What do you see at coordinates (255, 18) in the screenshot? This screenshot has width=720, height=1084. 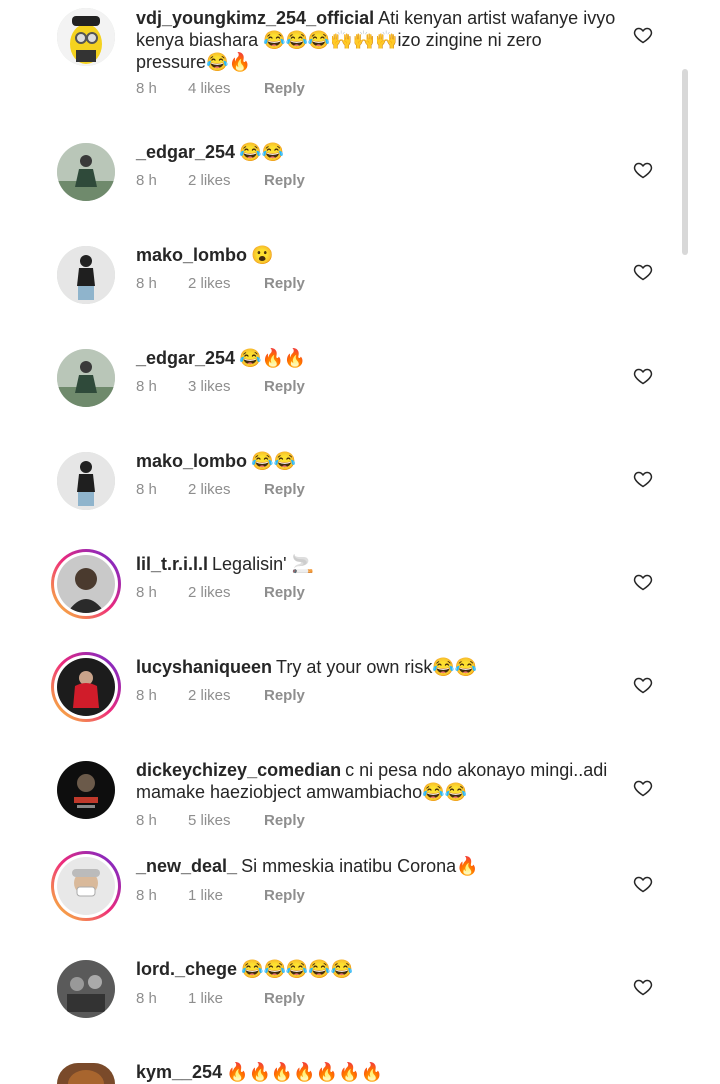 I see `comment-username: vdj_youngkimz_254_official` at bounding box center [255, 18].